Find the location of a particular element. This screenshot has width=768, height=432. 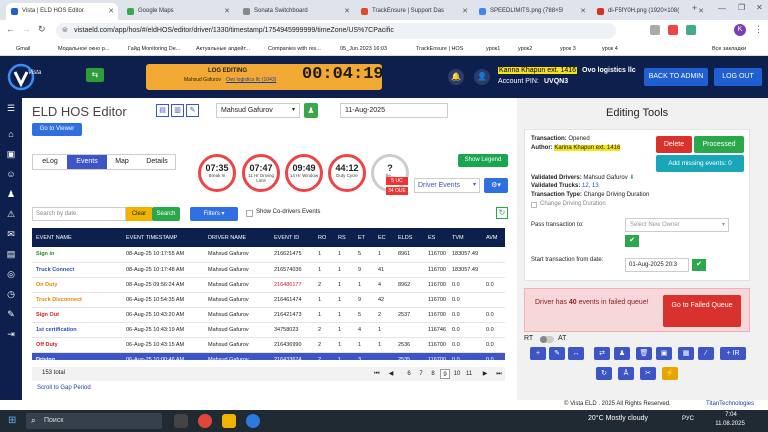

column-header: AVM is located at coordinates (493, 237).